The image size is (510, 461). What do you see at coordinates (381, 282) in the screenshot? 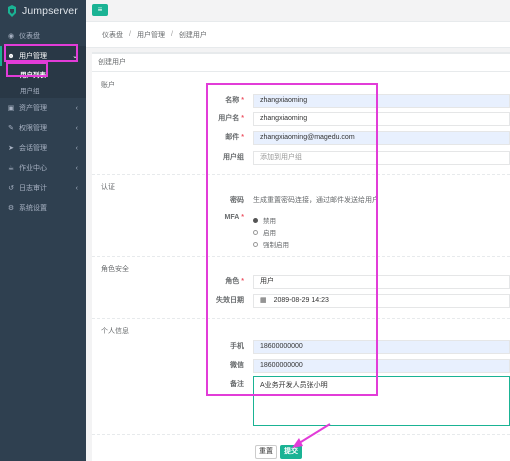
I see `role-select: 用户` at bounding box center [381, 282].